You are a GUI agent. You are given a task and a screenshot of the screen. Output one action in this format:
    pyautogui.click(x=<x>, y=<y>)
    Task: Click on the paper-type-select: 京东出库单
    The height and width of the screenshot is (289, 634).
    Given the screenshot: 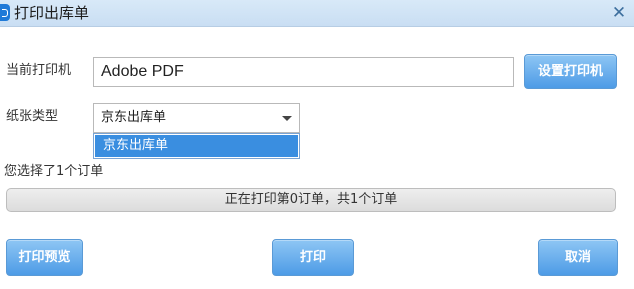 What is the action you would take?
    pyautogui.click(x=196, y=118)
    